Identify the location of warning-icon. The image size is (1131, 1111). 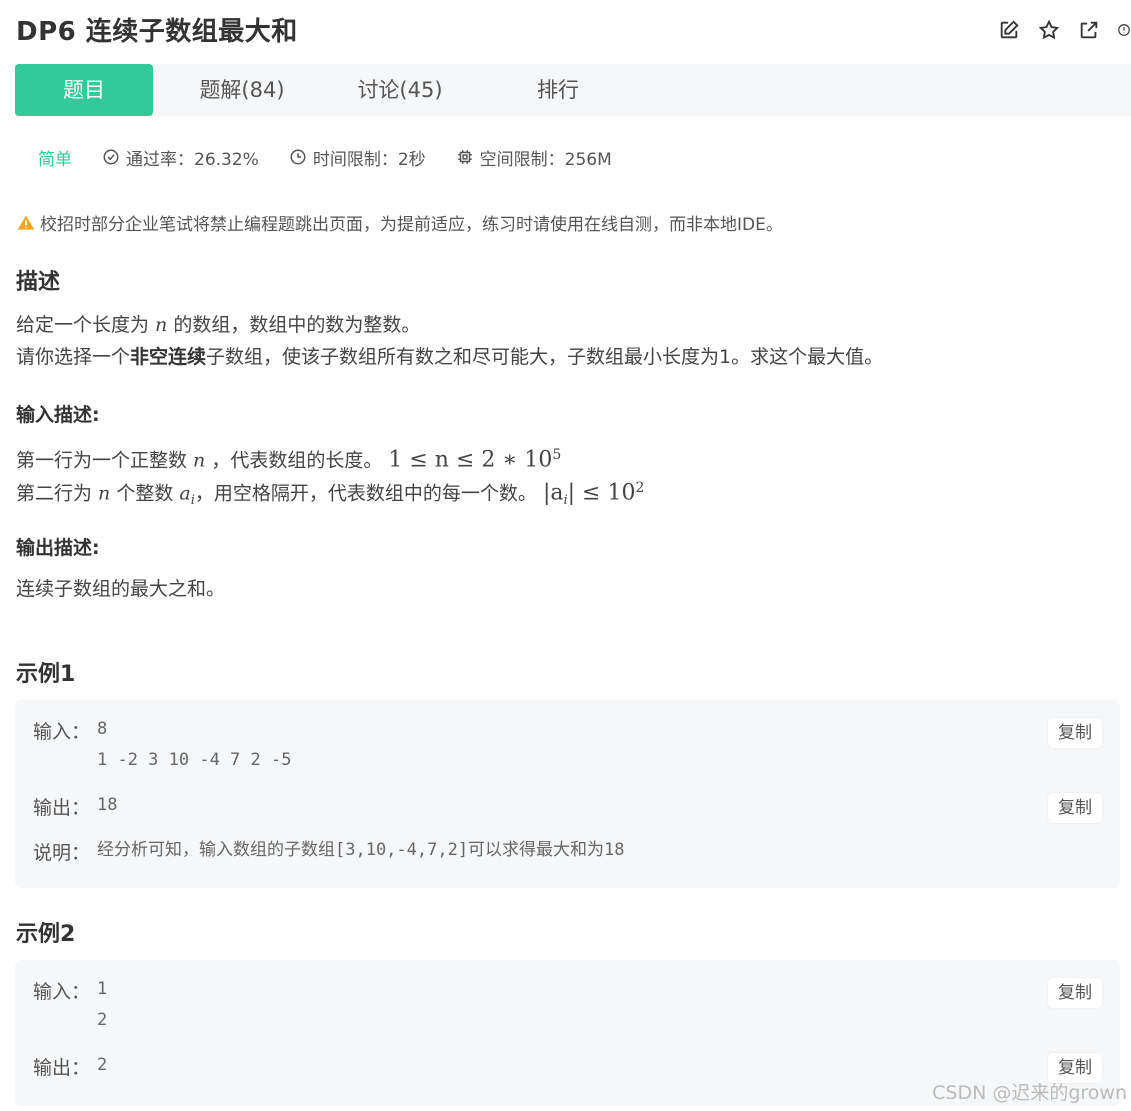
(26, 222).